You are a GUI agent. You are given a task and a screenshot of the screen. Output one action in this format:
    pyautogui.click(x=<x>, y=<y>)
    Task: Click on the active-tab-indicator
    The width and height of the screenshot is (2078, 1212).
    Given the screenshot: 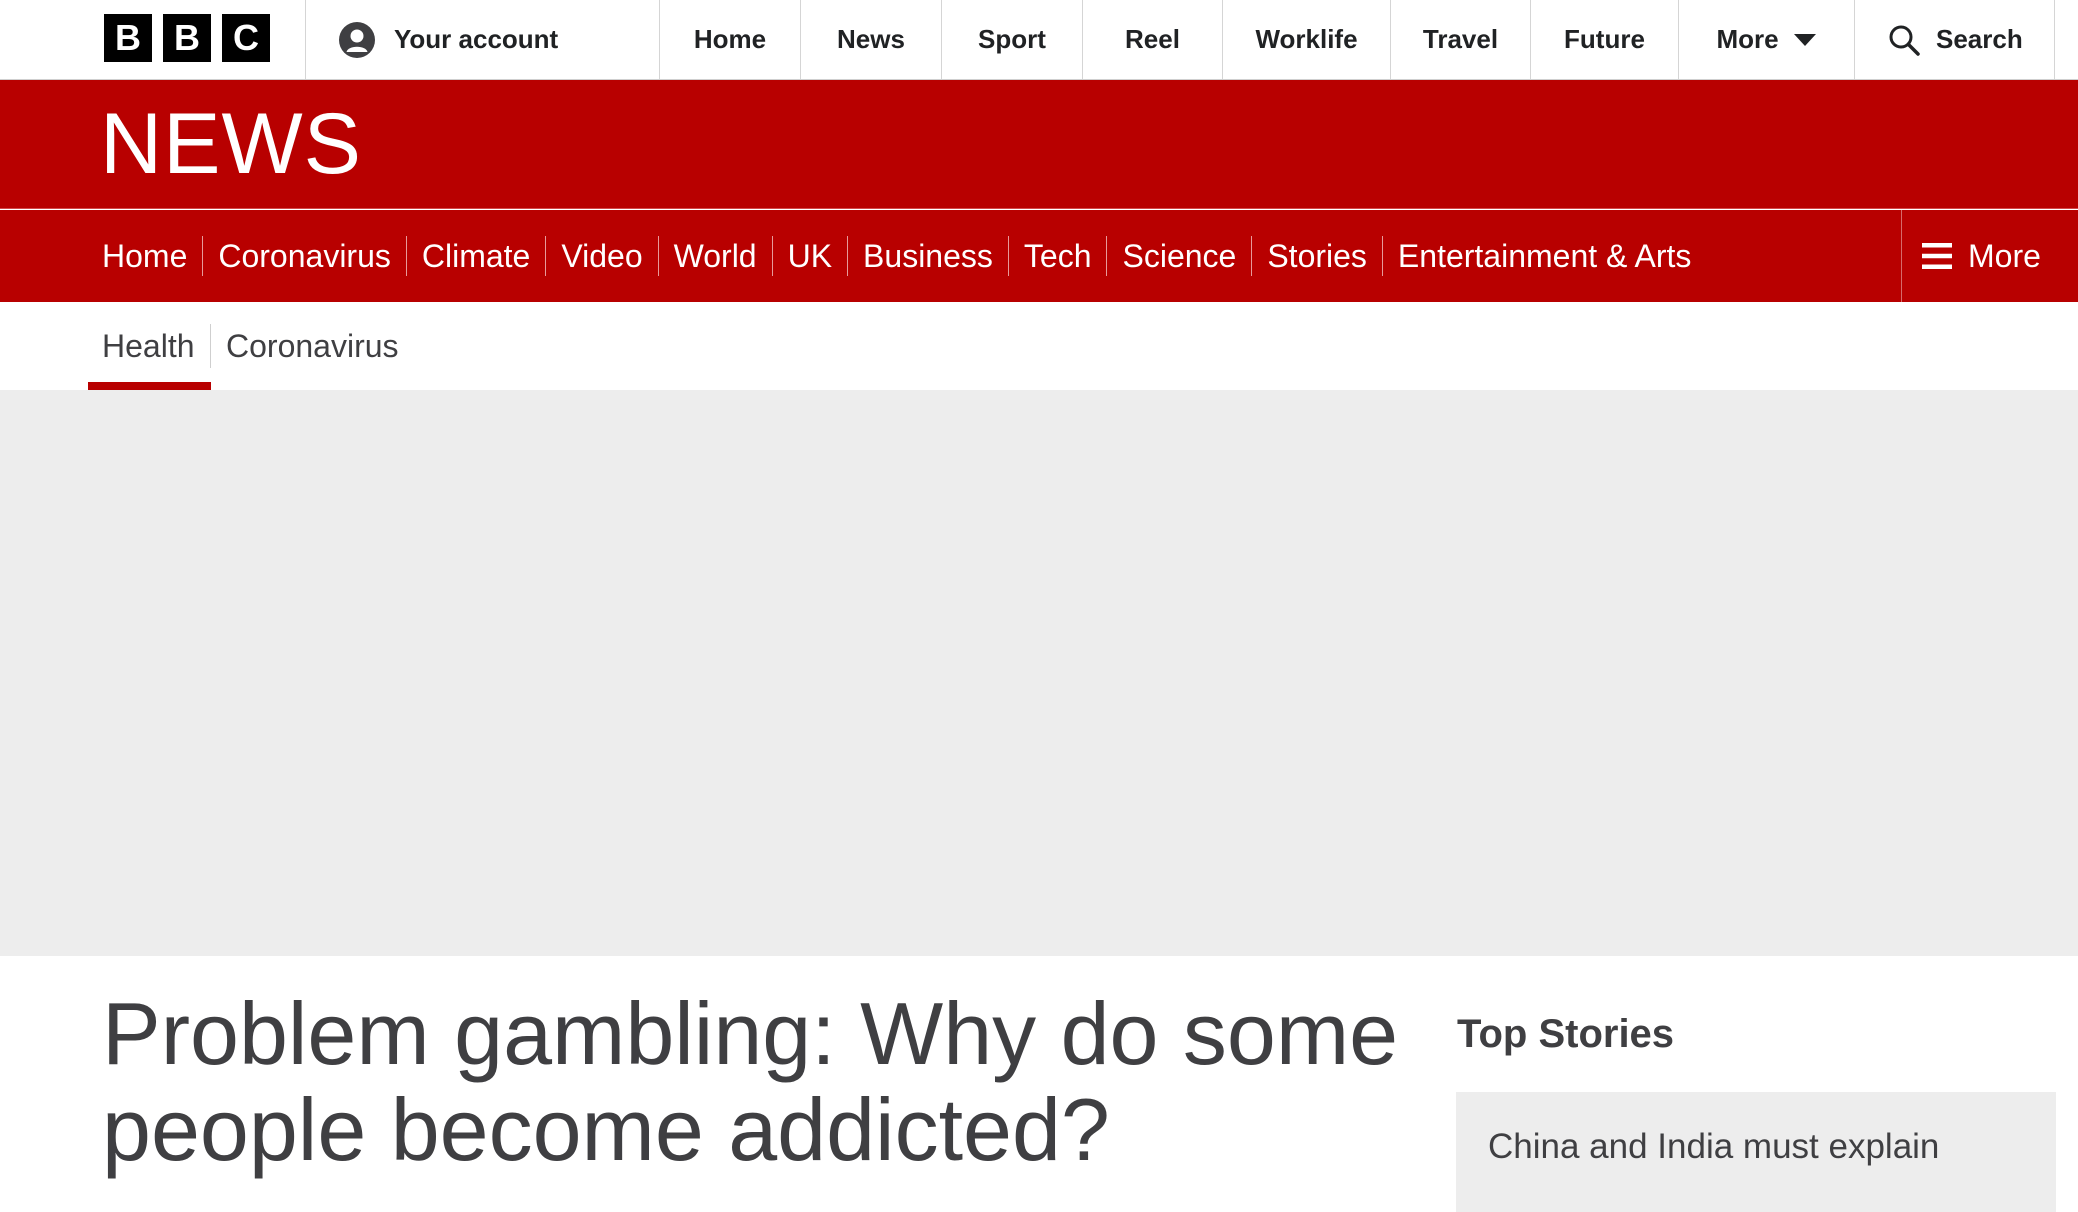 What is the action you would take?
    pyautogui.click(x=149, y=386)
    